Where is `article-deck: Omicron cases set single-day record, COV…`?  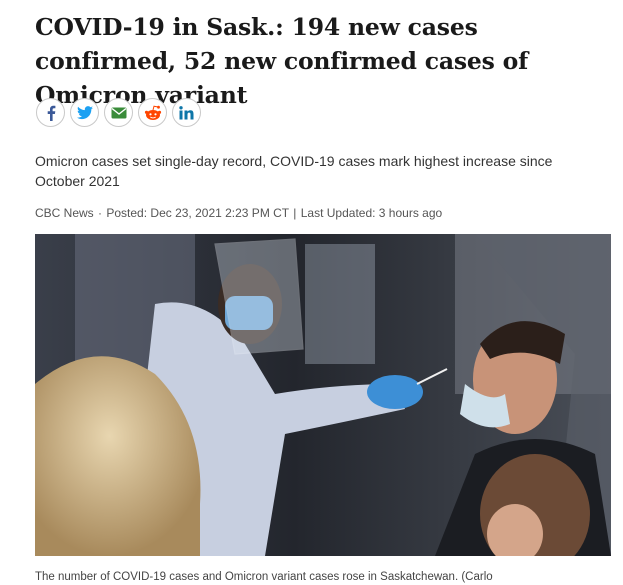
article-deck: Omicron cases set single-day record, COV… is located at coordinates (294, 171).